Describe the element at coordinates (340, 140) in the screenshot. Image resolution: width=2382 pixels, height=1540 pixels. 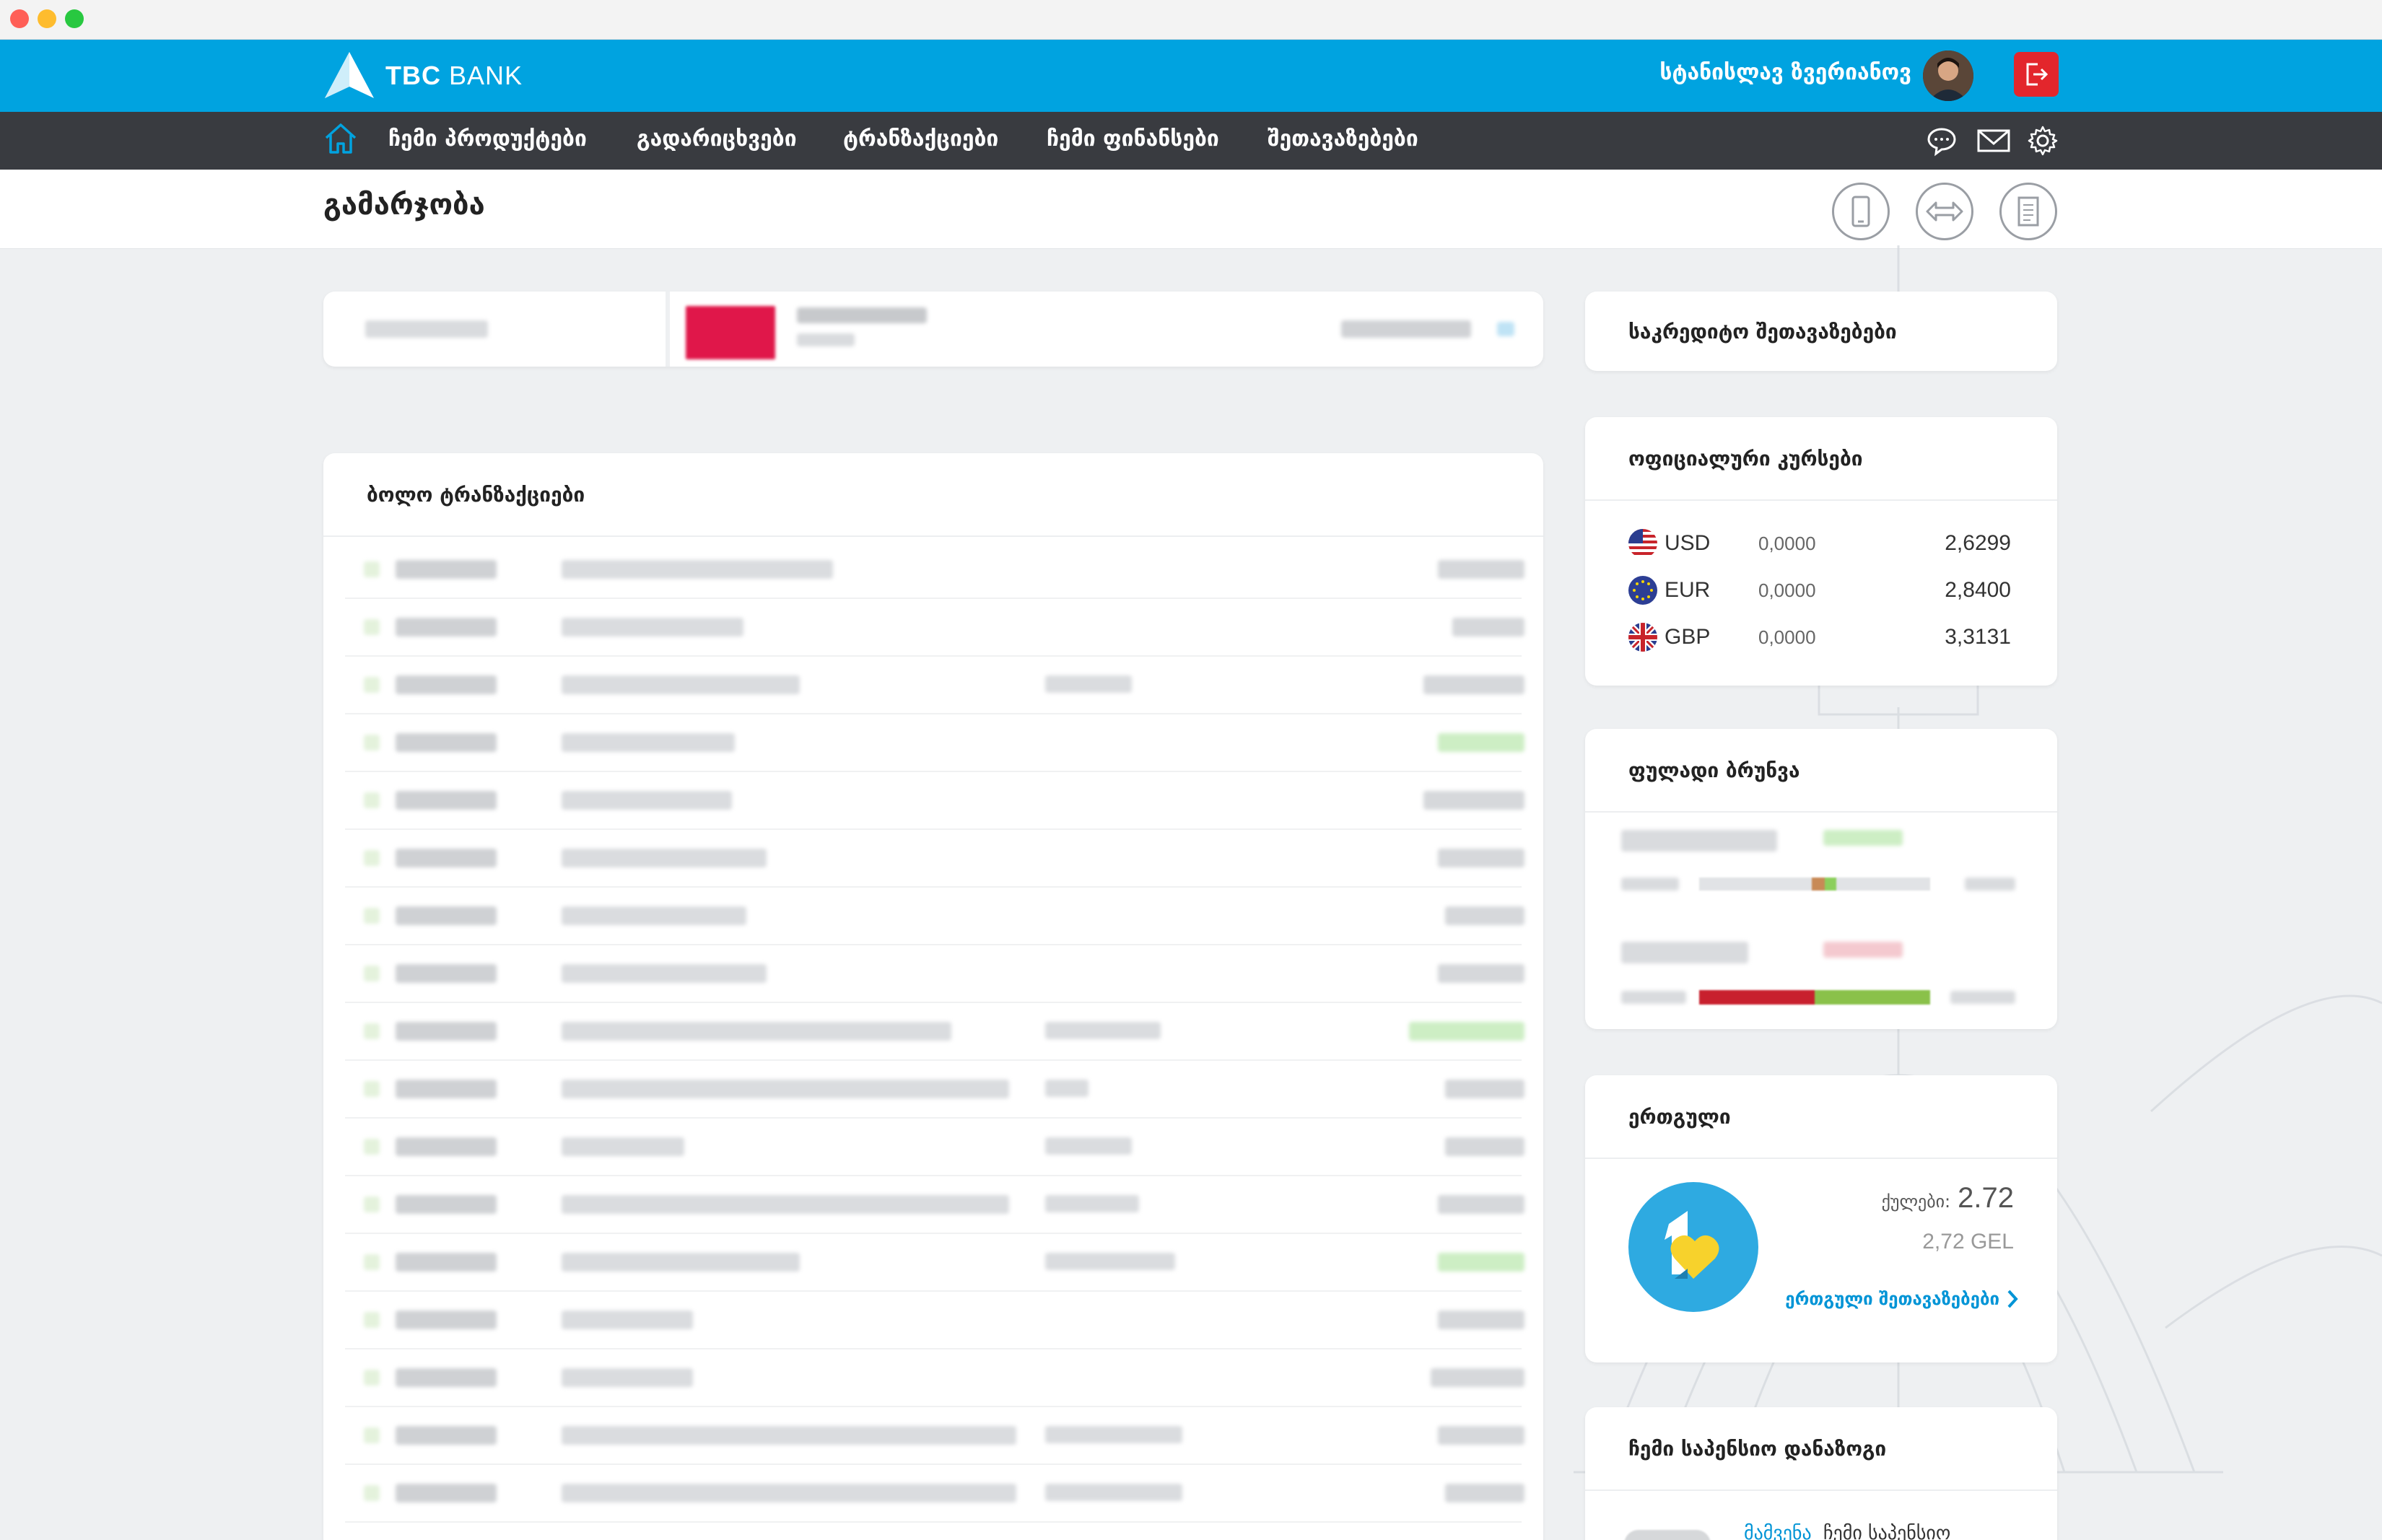
I see `home-icon` at that location.